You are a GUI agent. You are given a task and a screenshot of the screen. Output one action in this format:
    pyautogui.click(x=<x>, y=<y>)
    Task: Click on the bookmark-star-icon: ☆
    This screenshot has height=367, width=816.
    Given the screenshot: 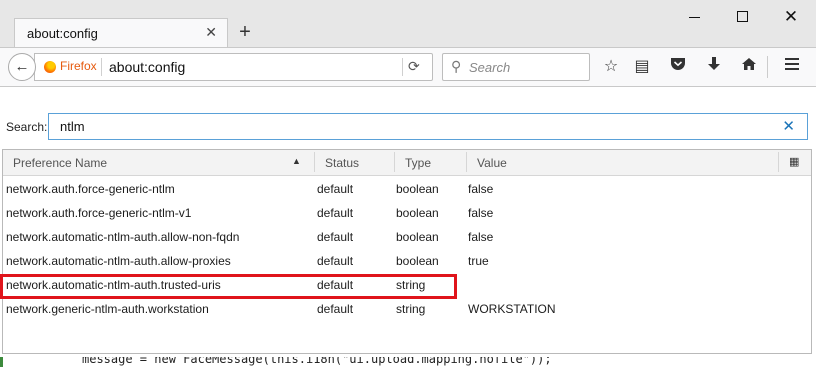 What is the action you would take?
    pyautogui.click(x=611, y=67)
    